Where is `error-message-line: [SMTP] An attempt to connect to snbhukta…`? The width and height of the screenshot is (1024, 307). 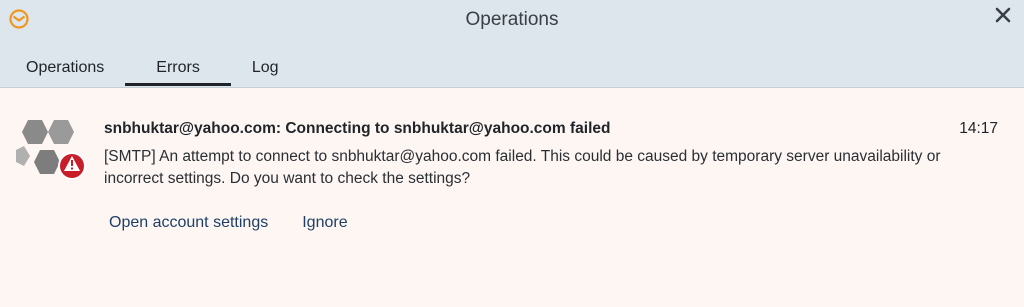
error-message-line: [SMTP] An attempt to connect to snbhukta… is located at coordinates (522, 156).